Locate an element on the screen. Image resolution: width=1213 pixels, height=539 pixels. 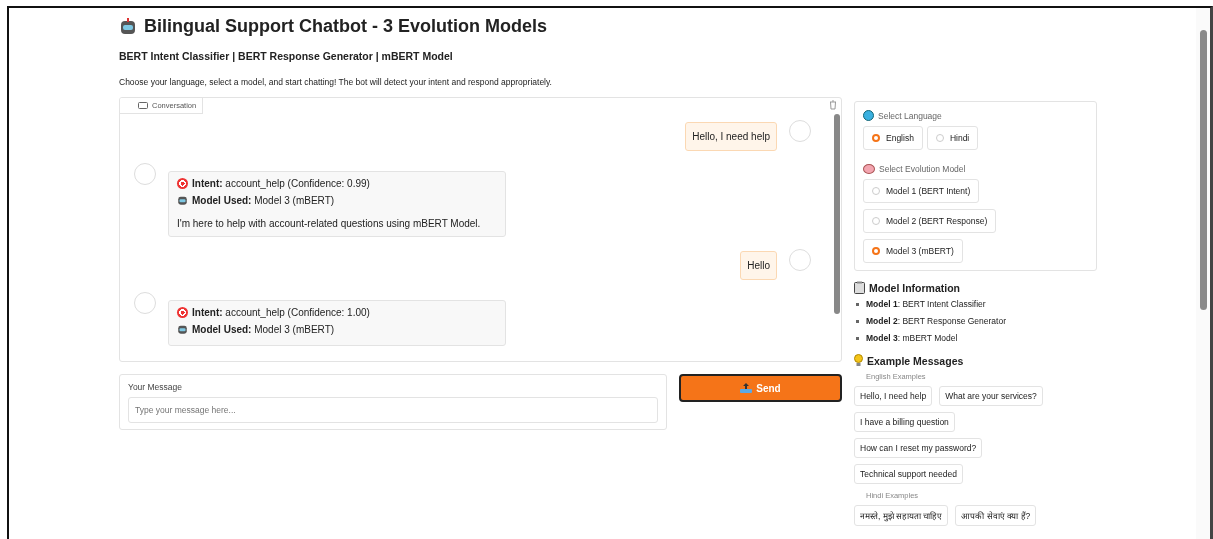
example-button: I have a billing question is located at coordinates (904, 422).